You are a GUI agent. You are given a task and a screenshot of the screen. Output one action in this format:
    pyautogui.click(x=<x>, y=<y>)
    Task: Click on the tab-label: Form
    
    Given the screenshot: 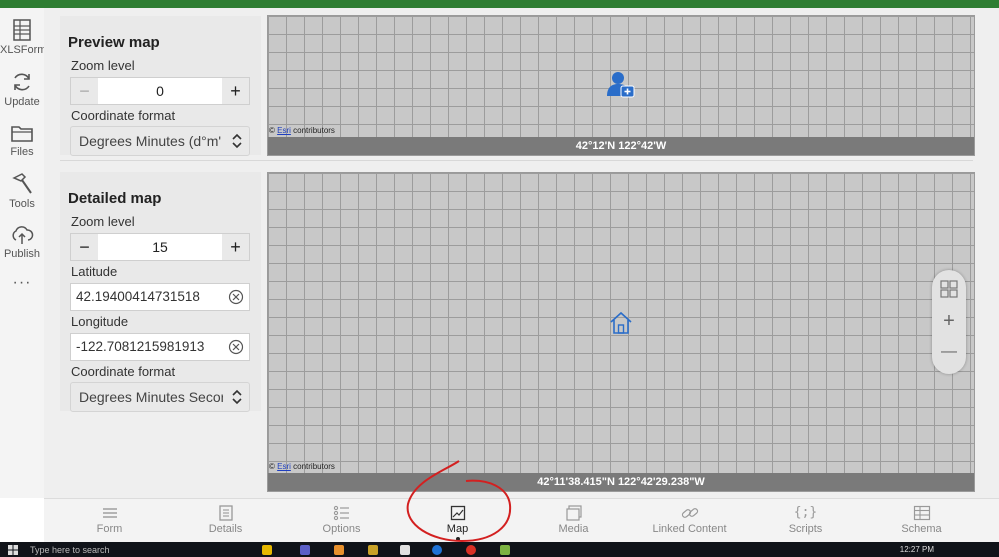 What is the action you would take?
    pyautogui.click(x=109, y=529)
    